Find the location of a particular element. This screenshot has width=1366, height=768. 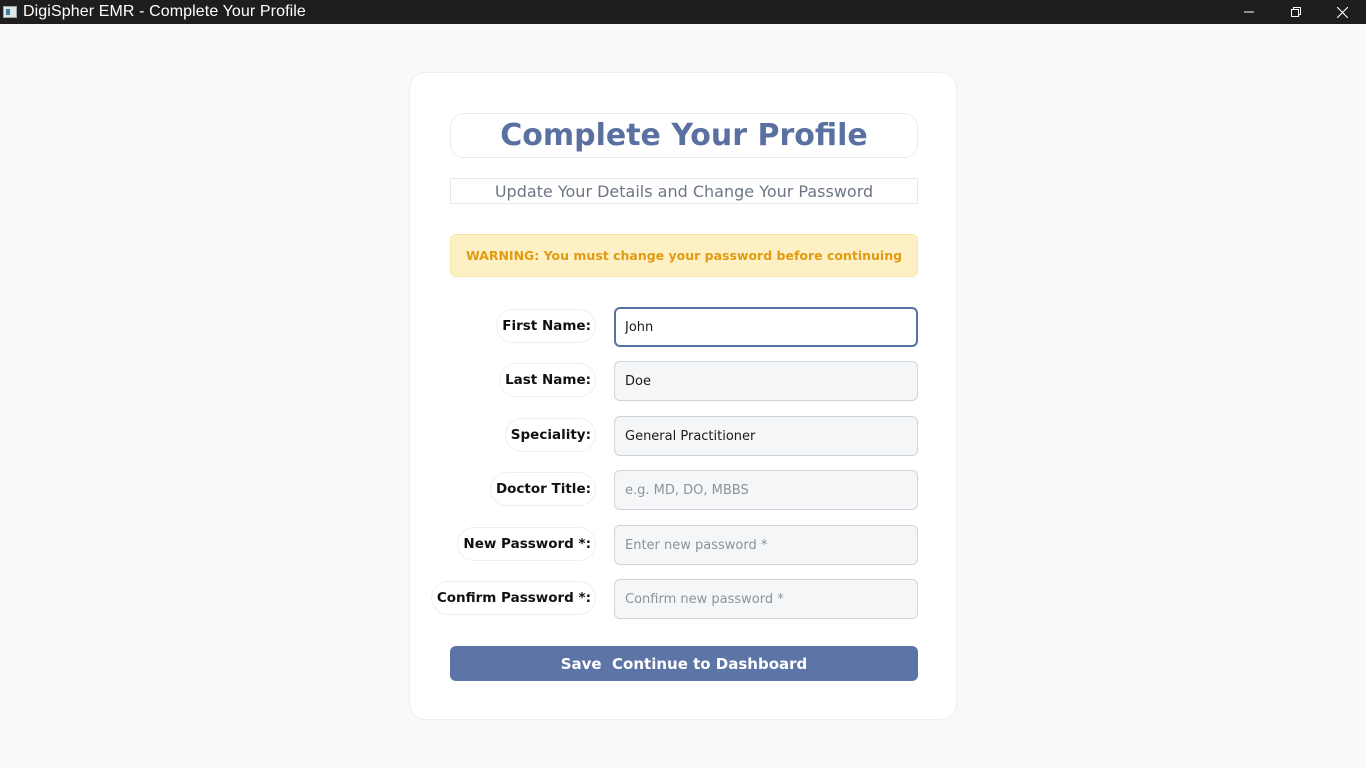

first-name-row: First Name: is located at coordinates (684, 327).